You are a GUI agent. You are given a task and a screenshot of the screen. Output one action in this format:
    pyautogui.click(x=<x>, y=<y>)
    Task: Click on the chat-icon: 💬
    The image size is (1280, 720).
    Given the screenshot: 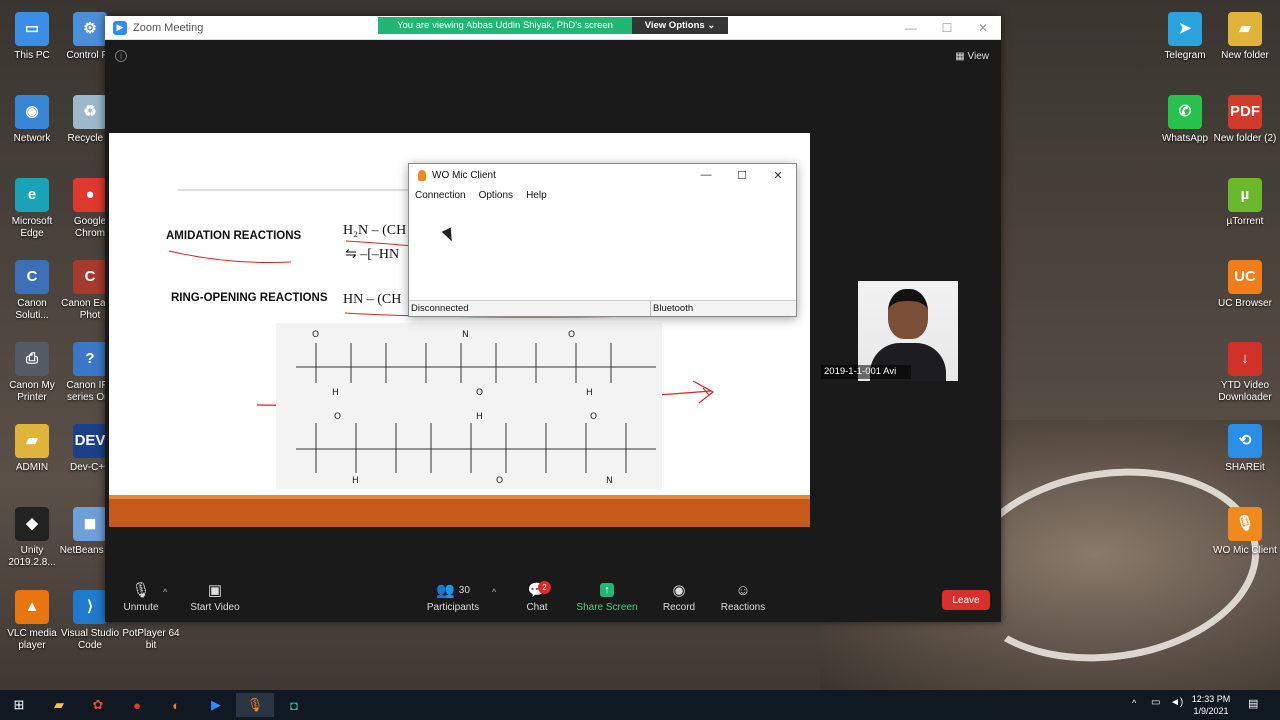 What is the action you would take?
    pyautogui.click(x=537, y=590)
    